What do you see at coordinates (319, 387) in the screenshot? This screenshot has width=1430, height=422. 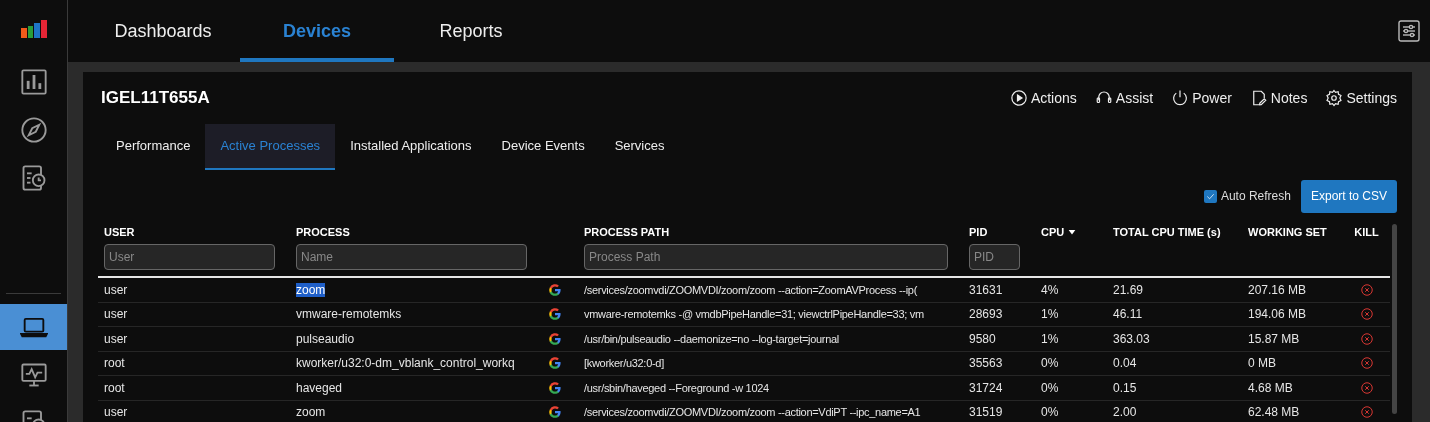 I see `table-cell: haveged` at bounding box center [319, 387].